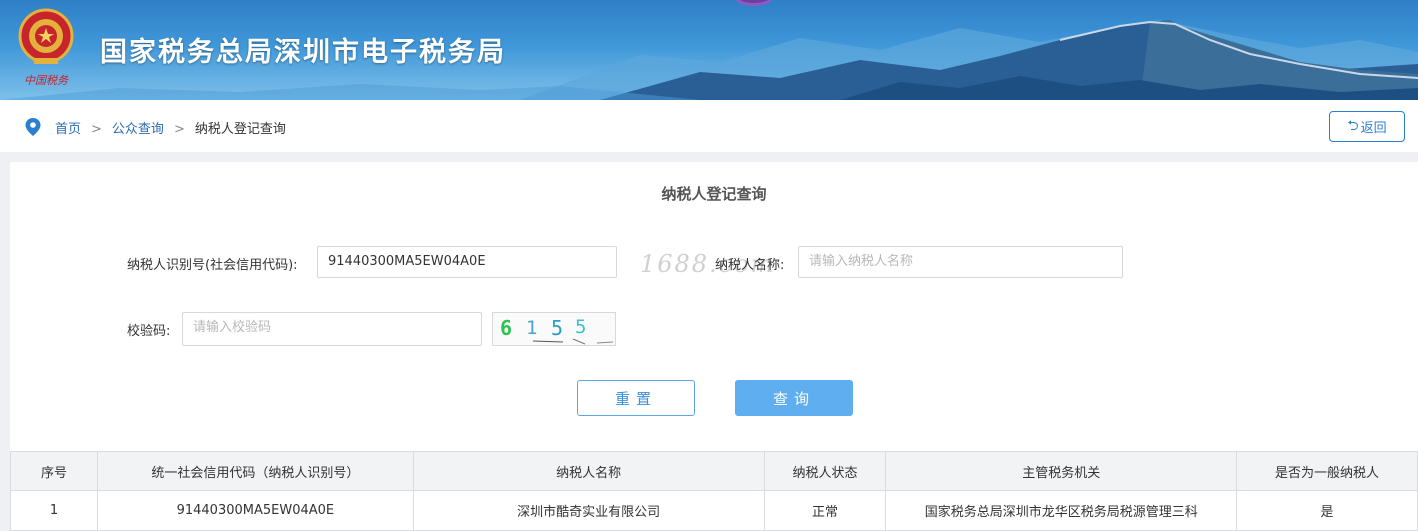 This screenshot has width=1418, height=531. I want to click on site-title: 国家税务总局深圳市电子税务局, so click(303, 52).